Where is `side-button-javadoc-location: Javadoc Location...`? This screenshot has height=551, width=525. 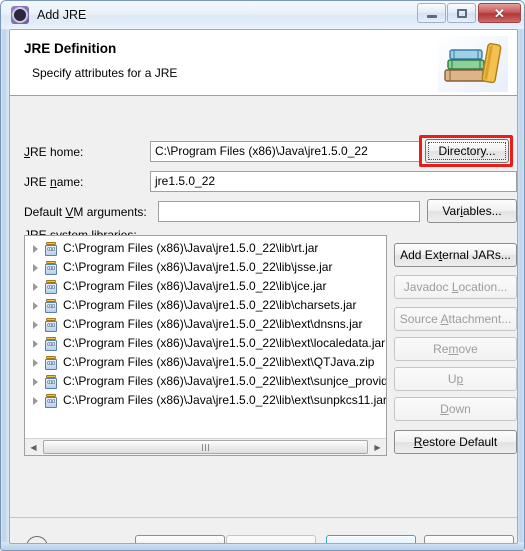
side-button-javadoc-location: Javadoc Location... is located at coordinates (455, 287).